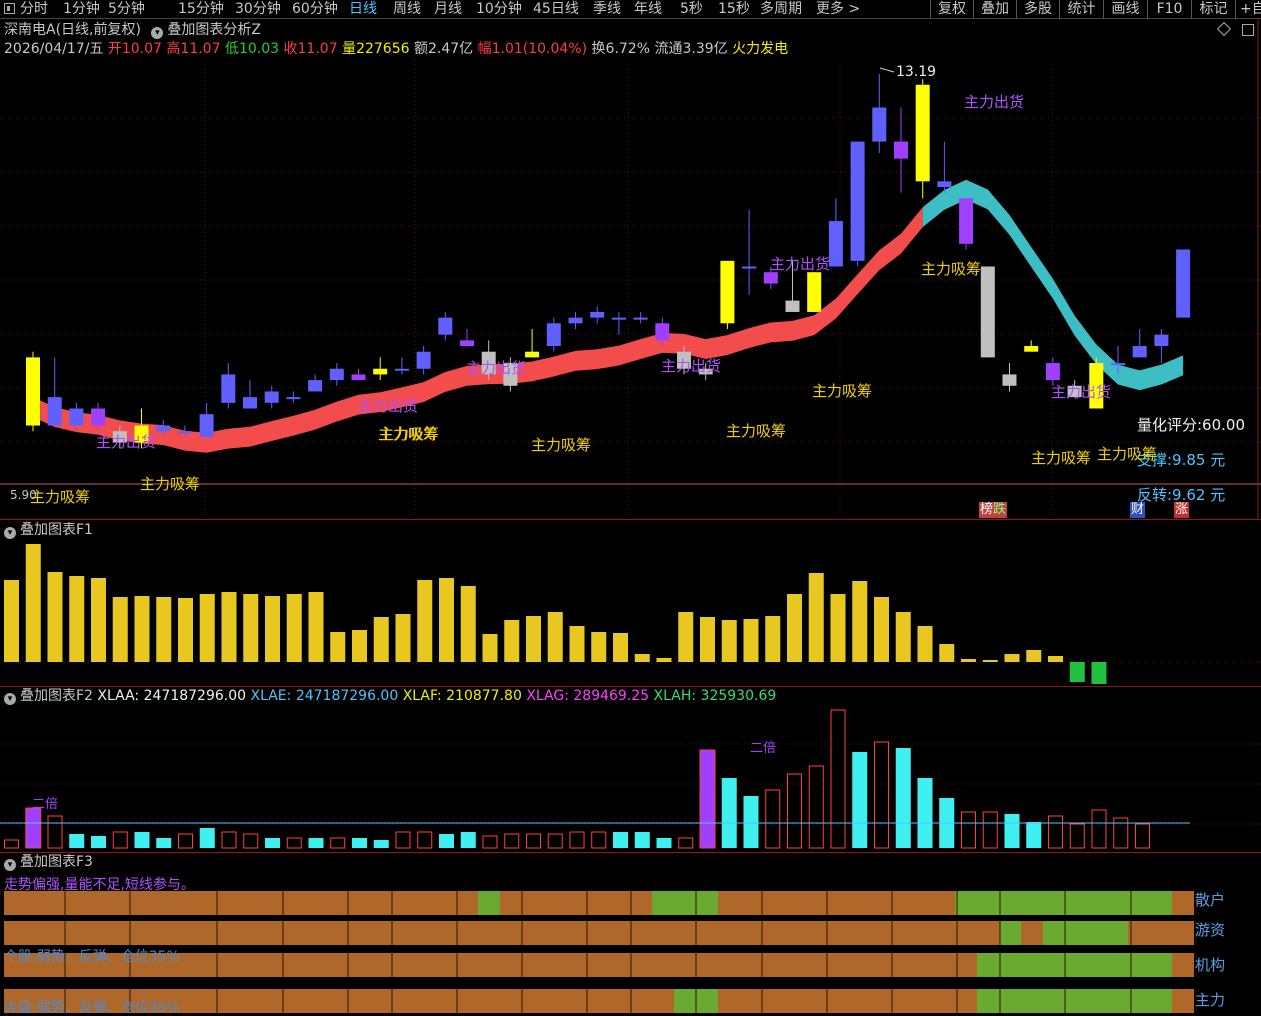 The height and width of the screenshot is (1016, 1261). Describe the element at coordinates (630, 779) in the screenshot. I see `f2-capital-chart` at that location.